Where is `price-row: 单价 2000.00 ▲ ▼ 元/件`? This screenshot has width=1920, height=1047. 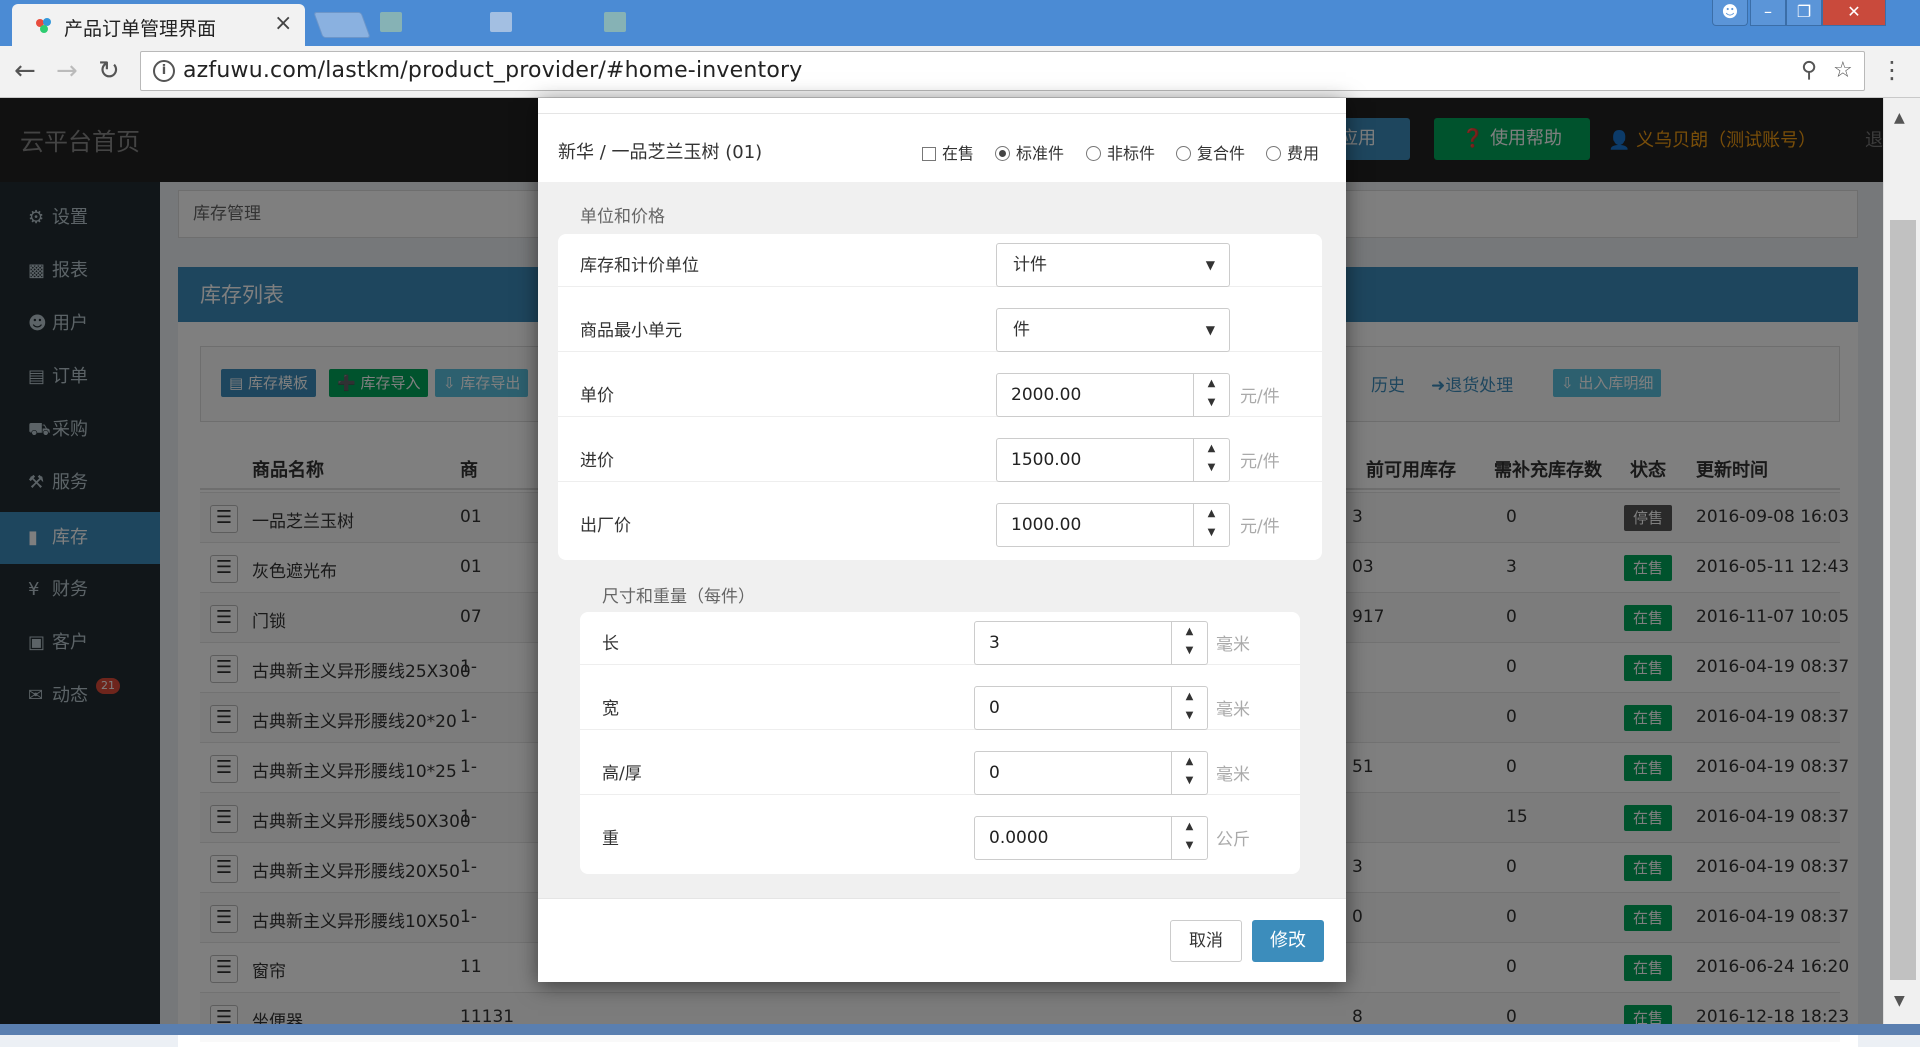 price-row: 单价 2000.00 ▲ ▼ 元/件 is located at coordinates (940, 390).